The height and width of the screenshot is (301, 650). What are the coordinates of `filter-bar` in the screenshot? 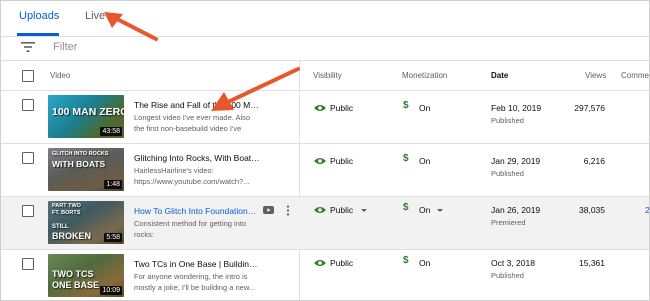 It's located at (325, 49).